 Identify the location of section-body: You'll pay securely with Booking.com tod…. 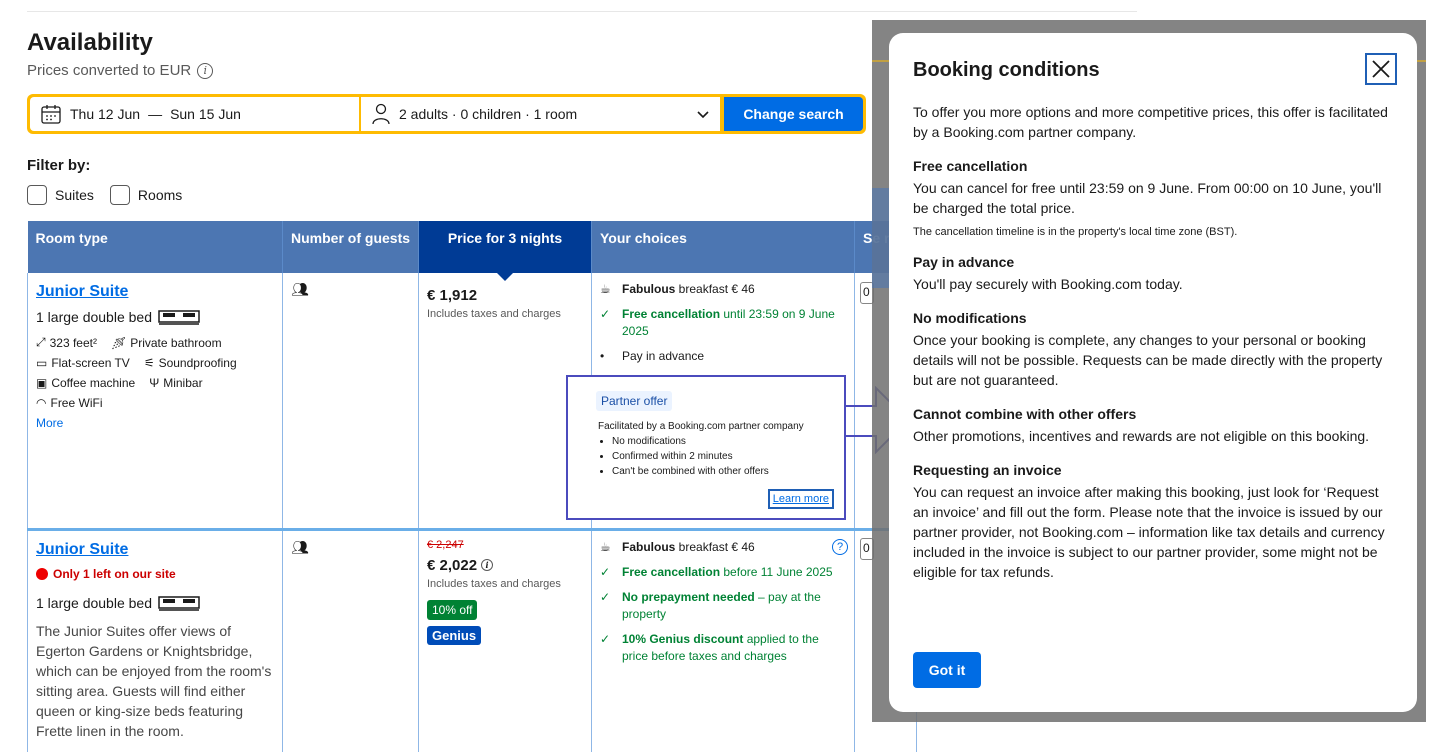
(1048, 284).